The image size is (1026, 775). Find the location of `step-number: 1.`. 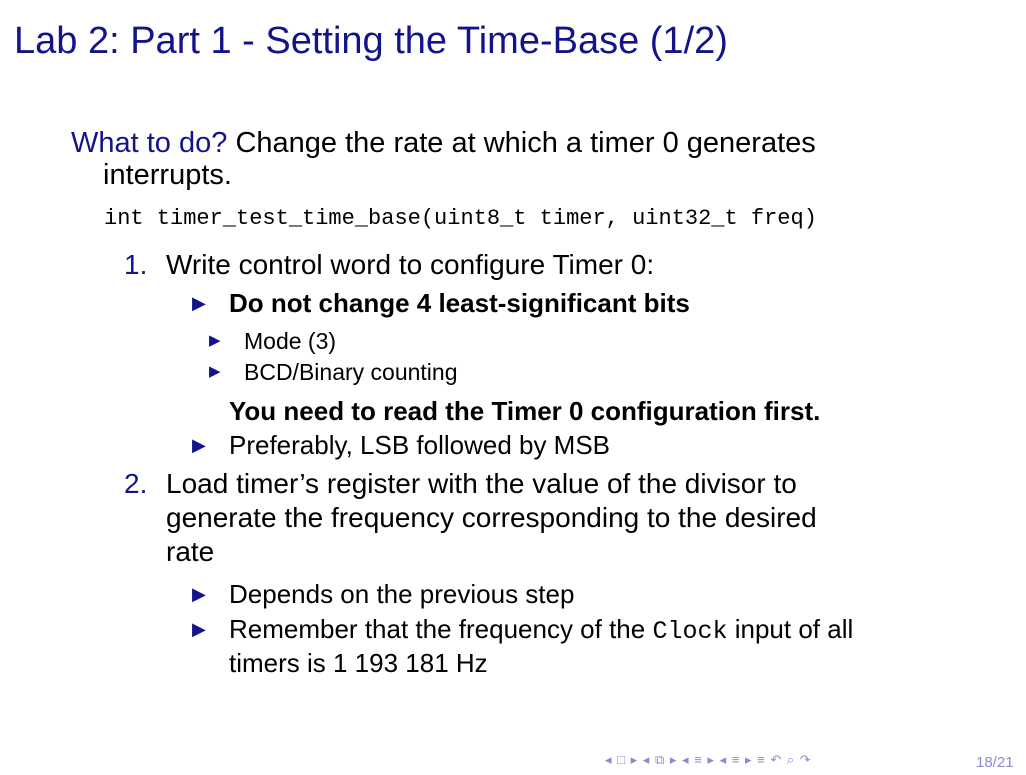

step-number: 1. is located at coordinates (136, 264).